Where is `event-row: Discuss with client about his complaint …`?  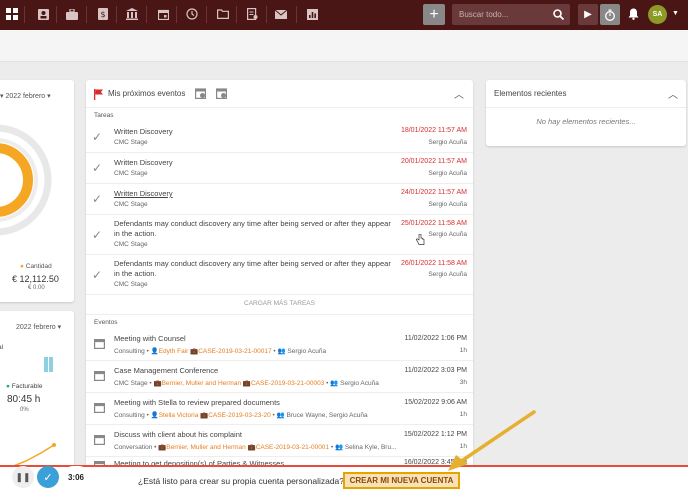
event-row: Discuss with client about his complaint … is located at coordinates (279, 441).